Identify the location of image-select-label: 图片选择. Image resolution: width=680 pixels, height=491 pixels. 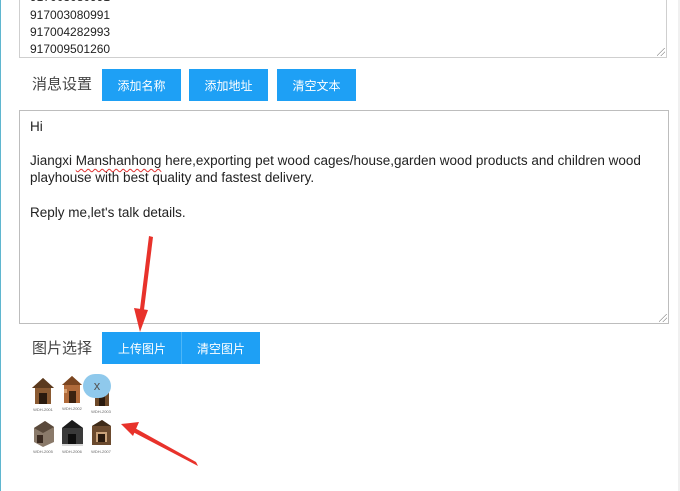
(62, 348).